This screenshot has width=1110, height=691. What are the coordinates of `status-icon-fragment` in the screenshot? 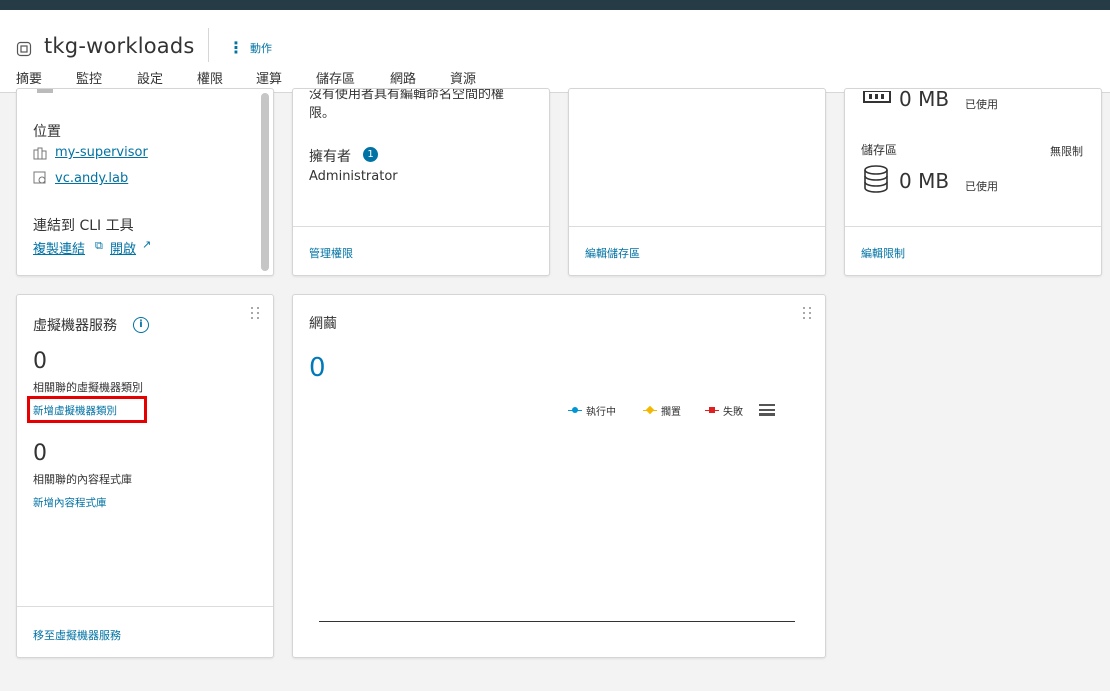 It's located at (45, 91).